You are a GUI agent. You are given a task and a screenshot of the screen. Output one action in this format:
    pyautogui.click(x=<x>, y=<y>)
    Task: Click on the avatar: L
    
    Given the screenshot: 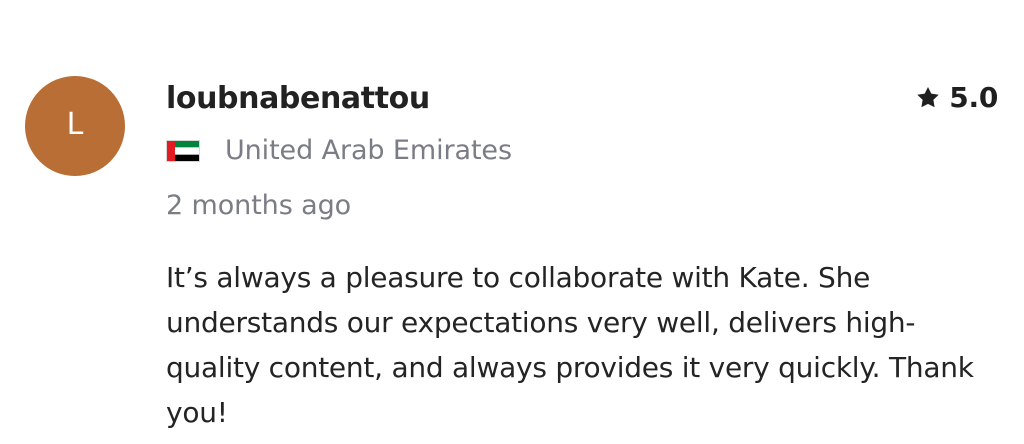 What is the action you would take?
    pyautogui.click(x=75, y=126)
    